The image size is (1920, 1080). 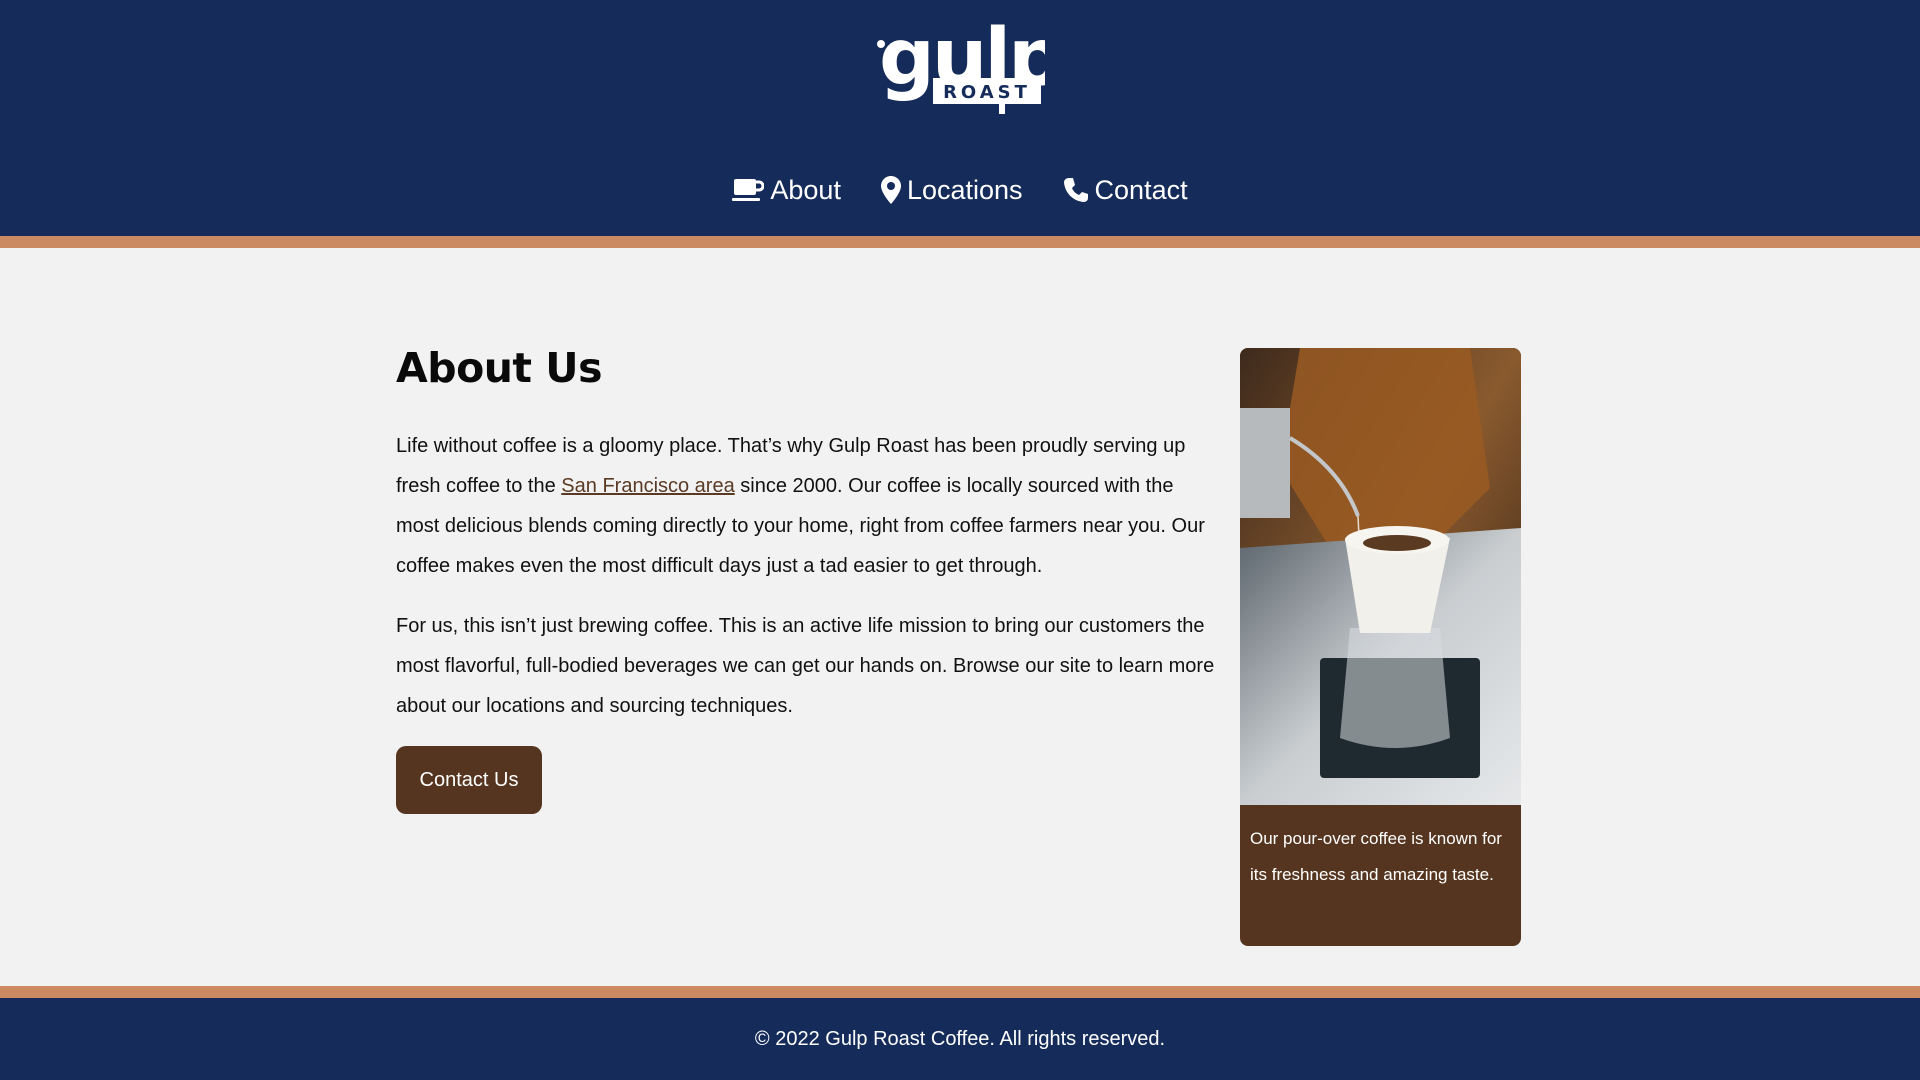 I want to click on page-title: About Us, so click(x=499, y=368).